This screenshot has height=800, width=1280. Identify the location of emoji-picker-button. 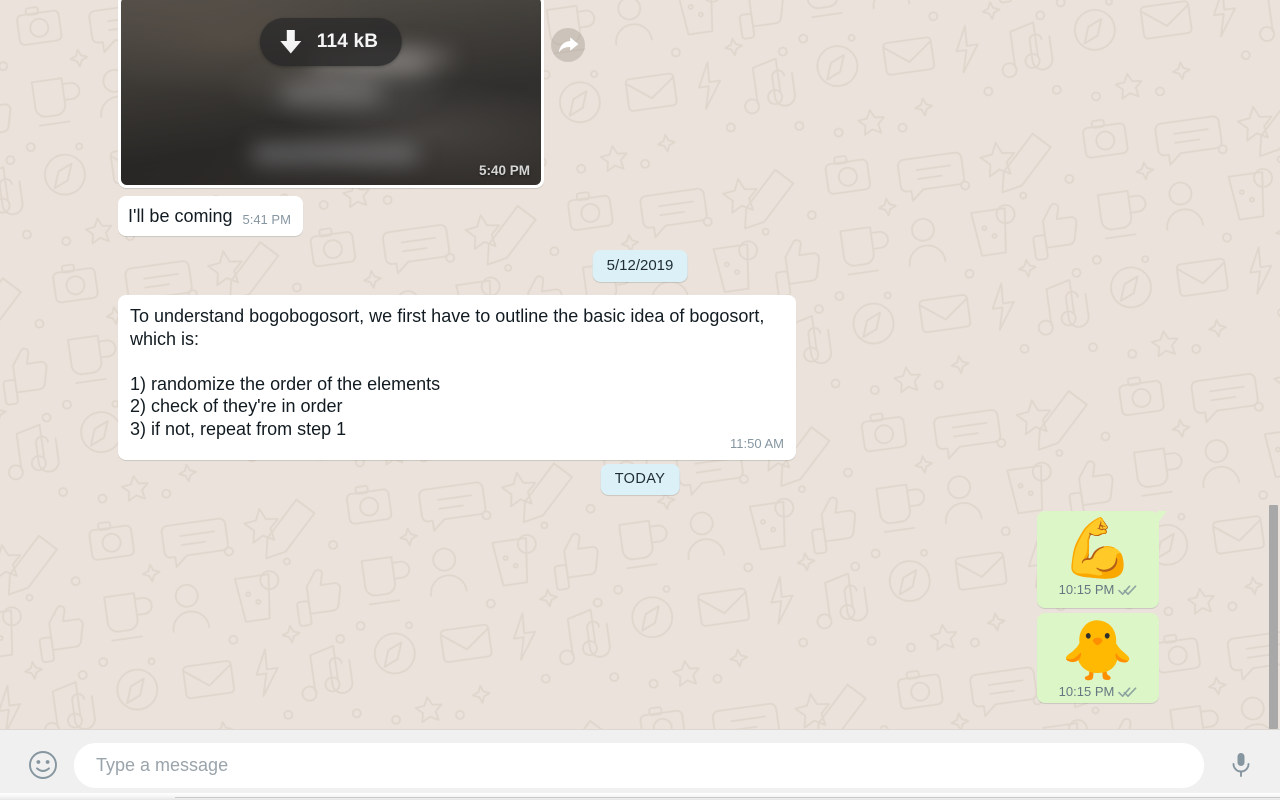
(43, 765).